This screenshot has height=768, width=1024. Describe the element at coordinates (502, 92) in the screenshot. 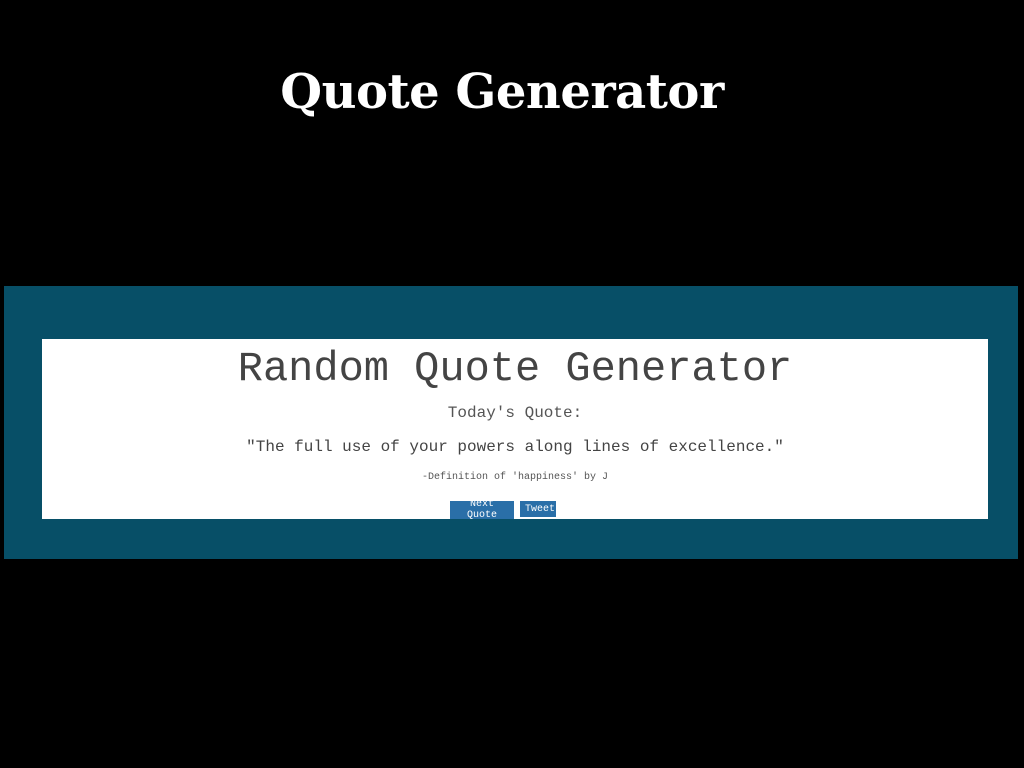

I see `slide-title: Quote Generator` at that location.